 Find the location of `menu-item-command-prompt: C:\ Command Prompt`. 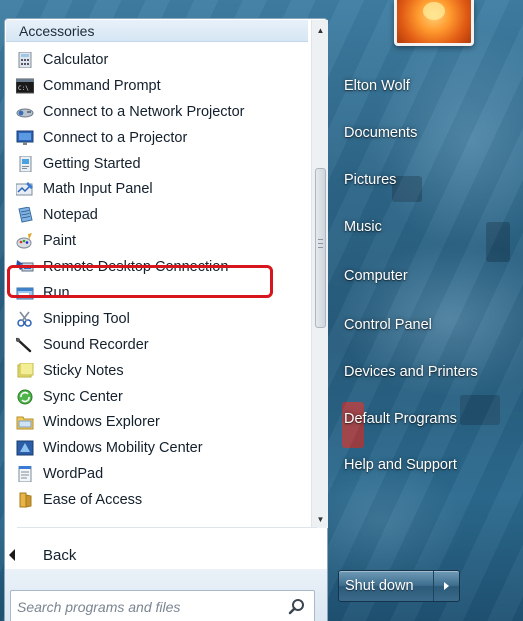

menu-item-command-prompt: C:\ Command Prompt is located at coordinates (157, 86).